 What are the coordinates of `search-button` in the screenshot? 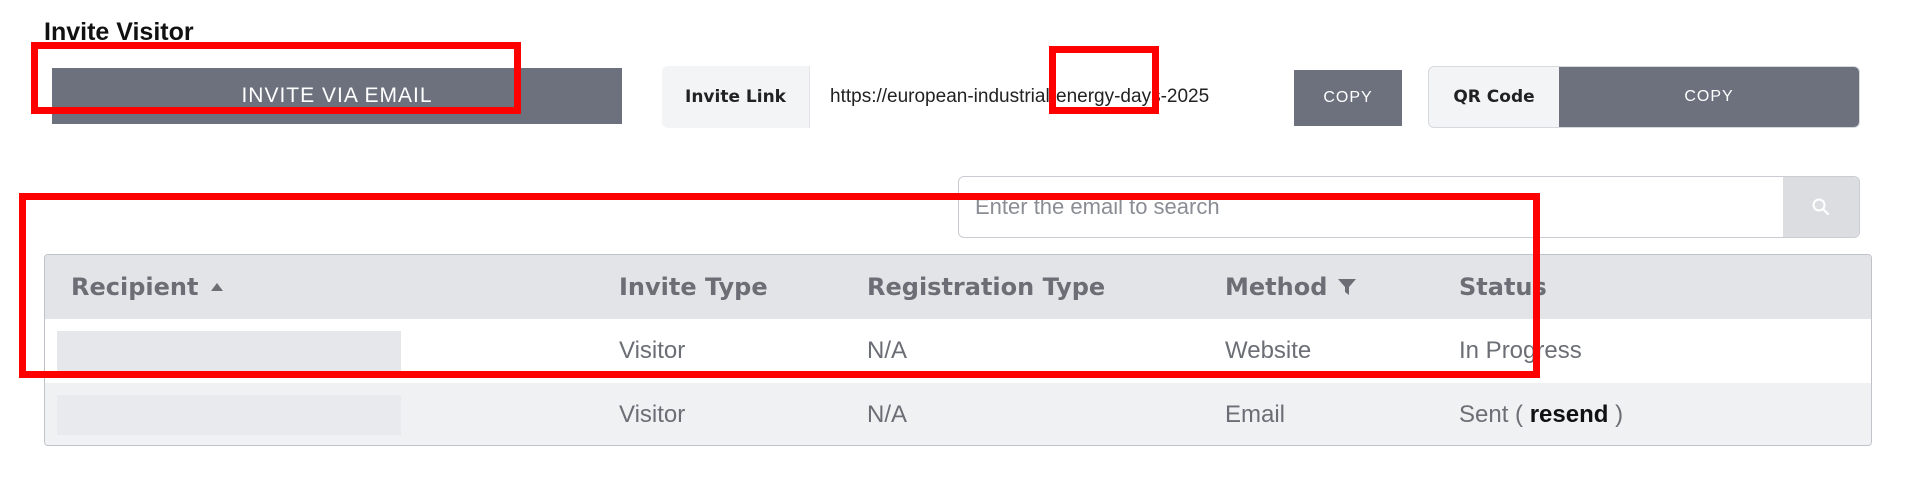 It's located at (1821, 207).